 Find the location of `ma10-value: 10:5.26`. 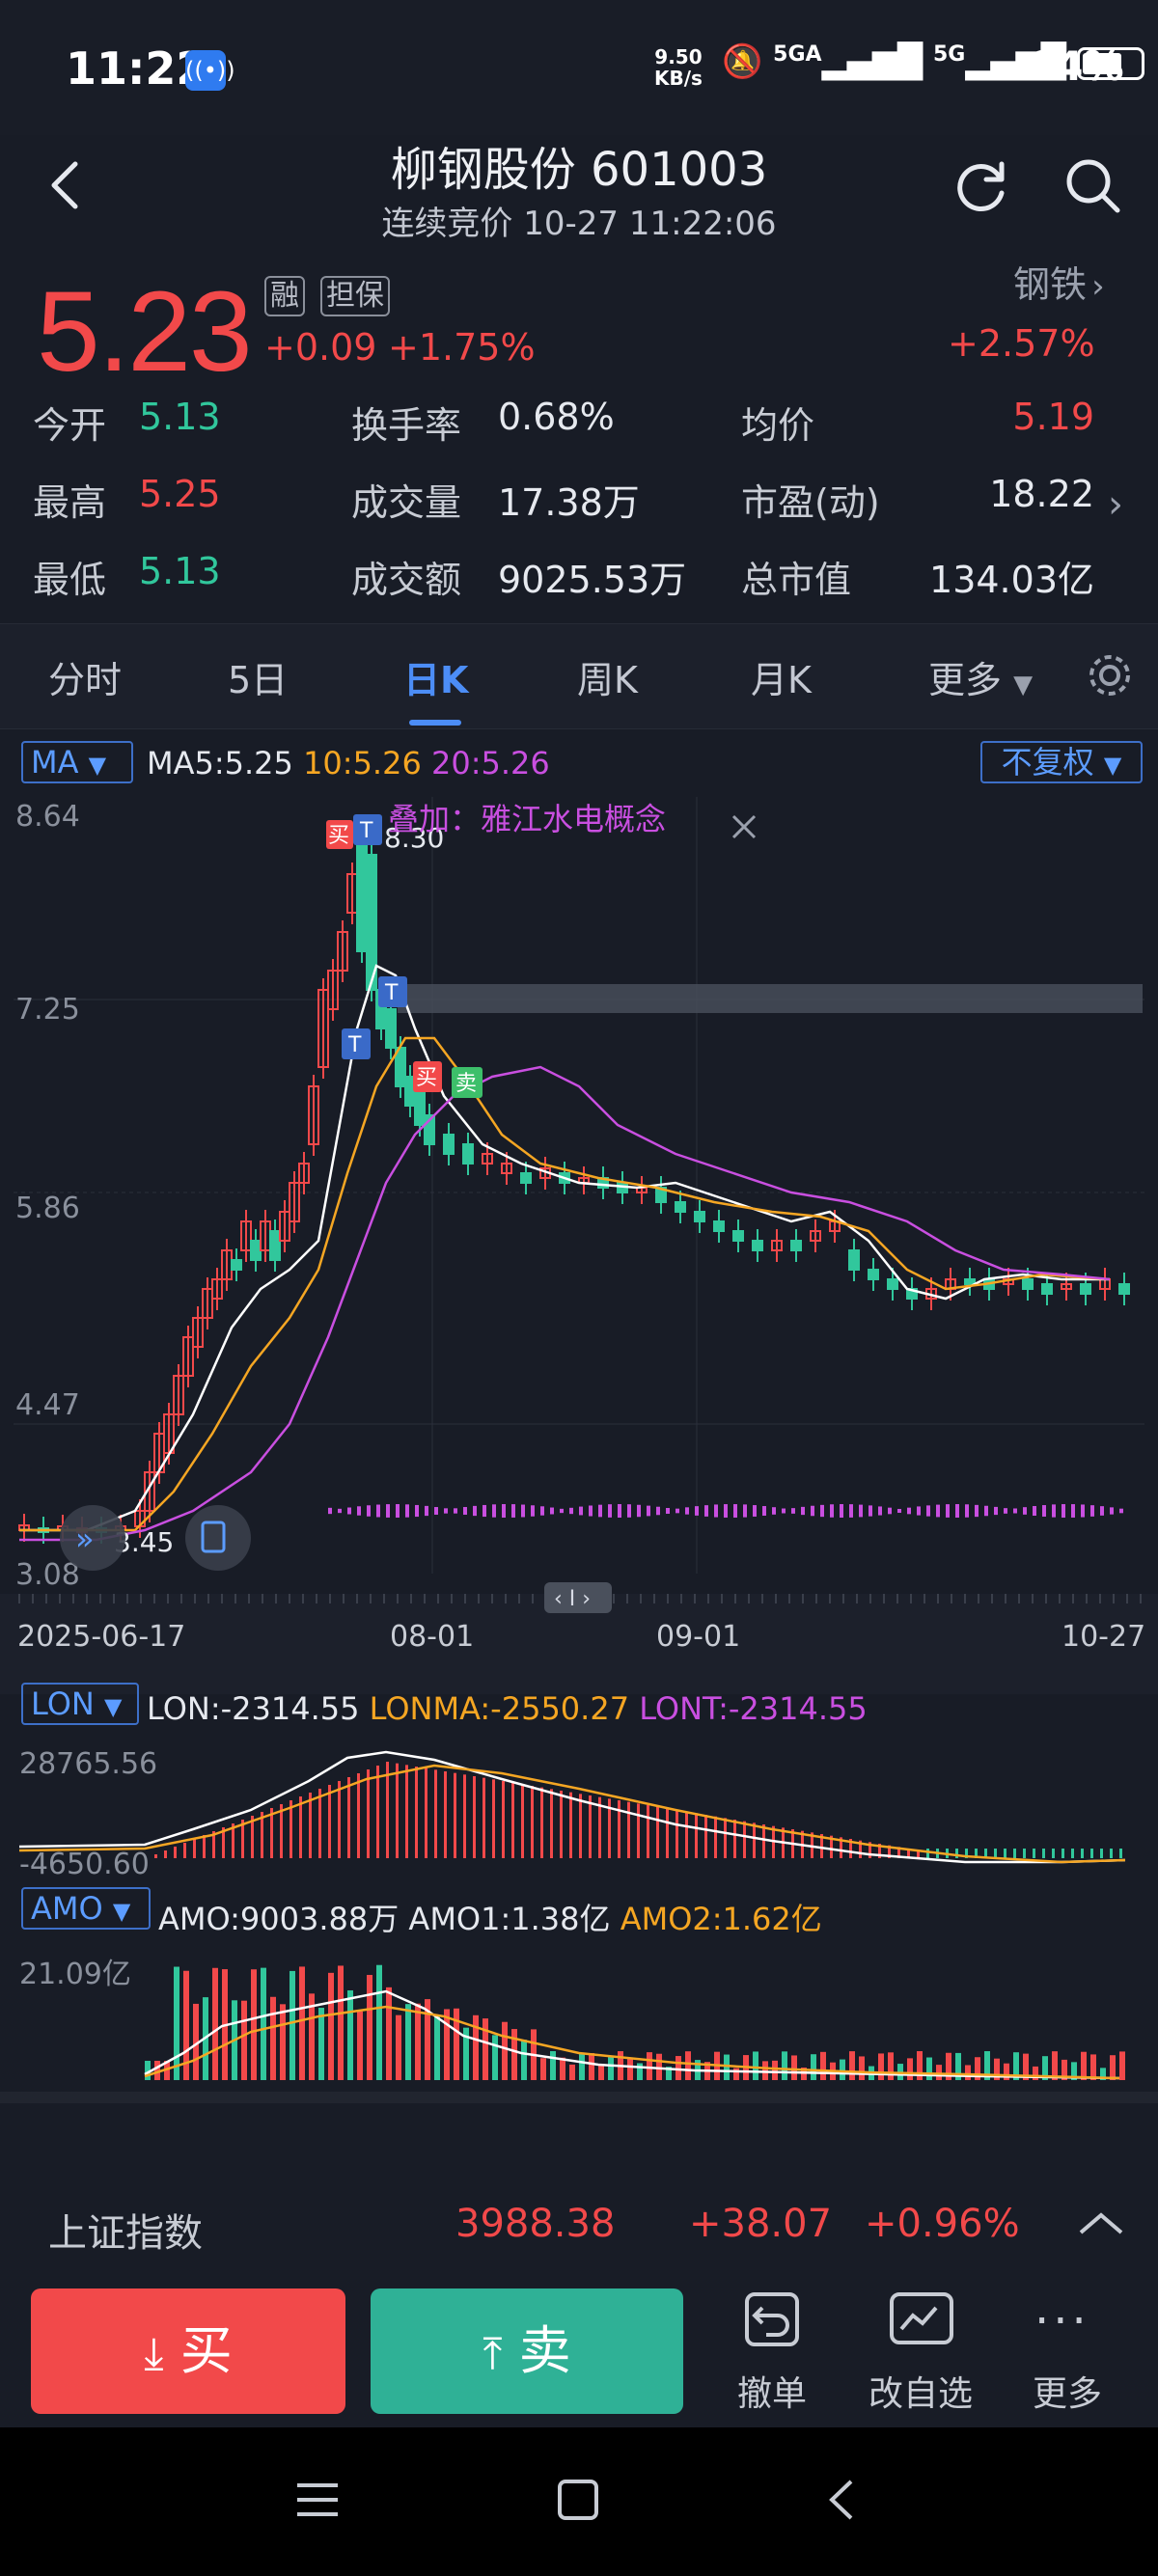

ma10-value: 10:5.26 is located at coordinates (362, 763).